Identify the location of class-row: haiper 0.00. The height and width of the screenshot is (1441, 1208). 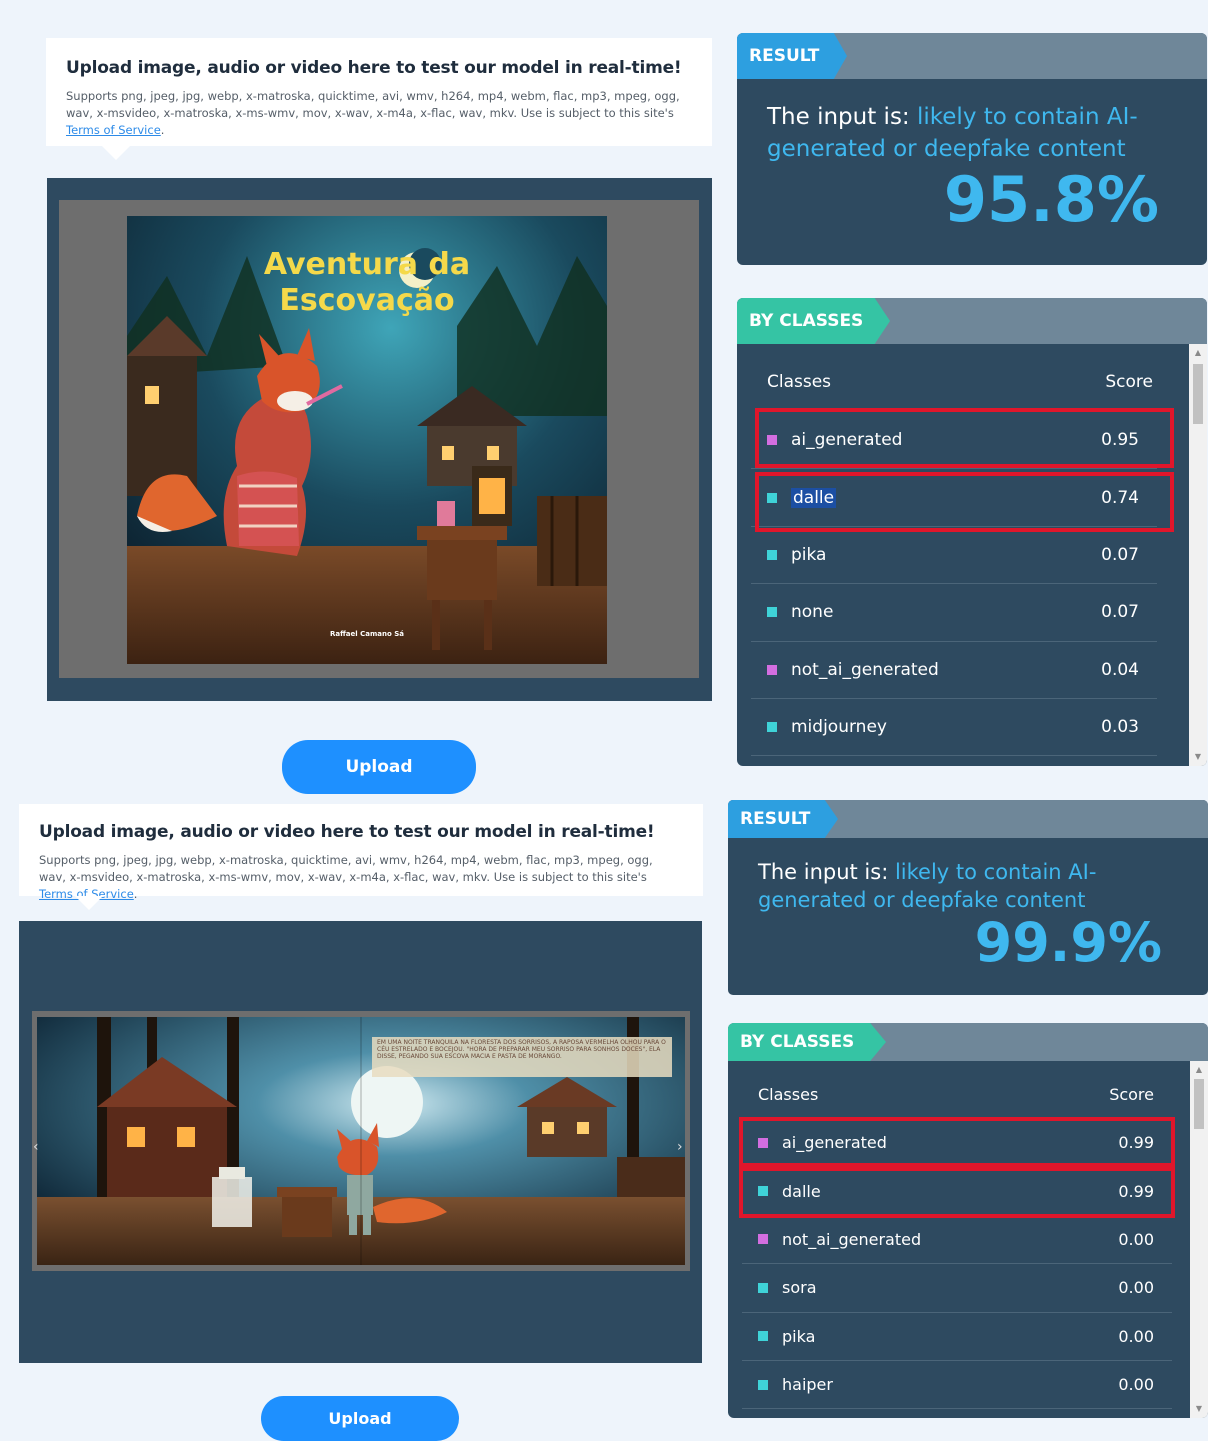
(957, 1385).